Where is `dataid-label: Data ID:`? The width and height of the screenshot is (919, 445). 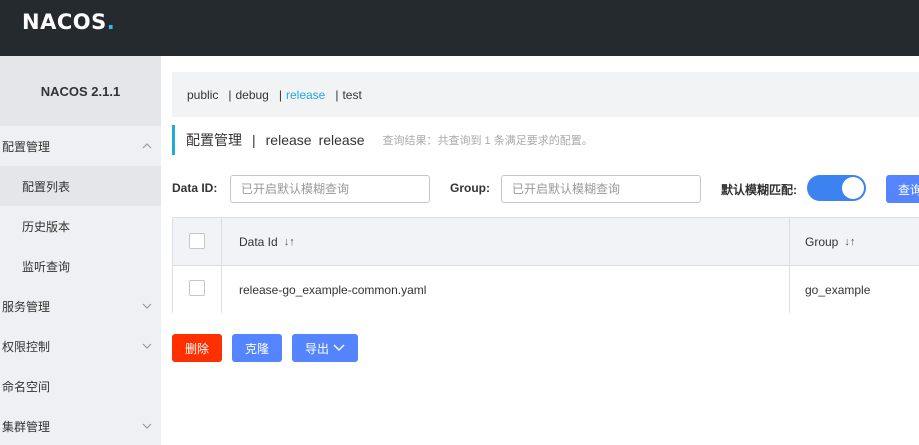
dataid-label: Data ID: is located at coordinates (195, 188).